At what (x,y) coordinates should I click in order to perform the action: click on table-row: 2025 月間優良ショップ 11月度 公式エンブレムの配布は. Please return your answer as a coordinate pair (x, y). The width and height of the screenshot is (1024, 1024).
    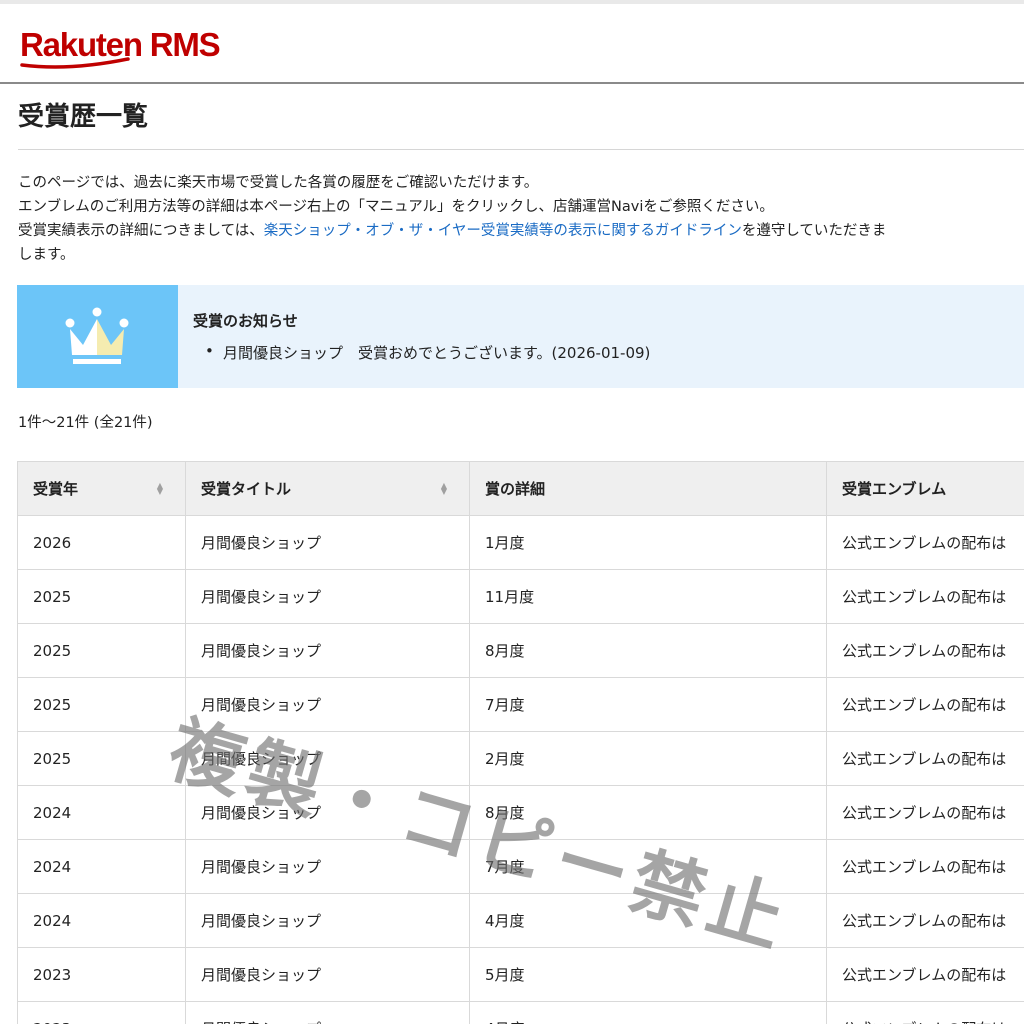
    Looking at the image, I should click on (520, 596).